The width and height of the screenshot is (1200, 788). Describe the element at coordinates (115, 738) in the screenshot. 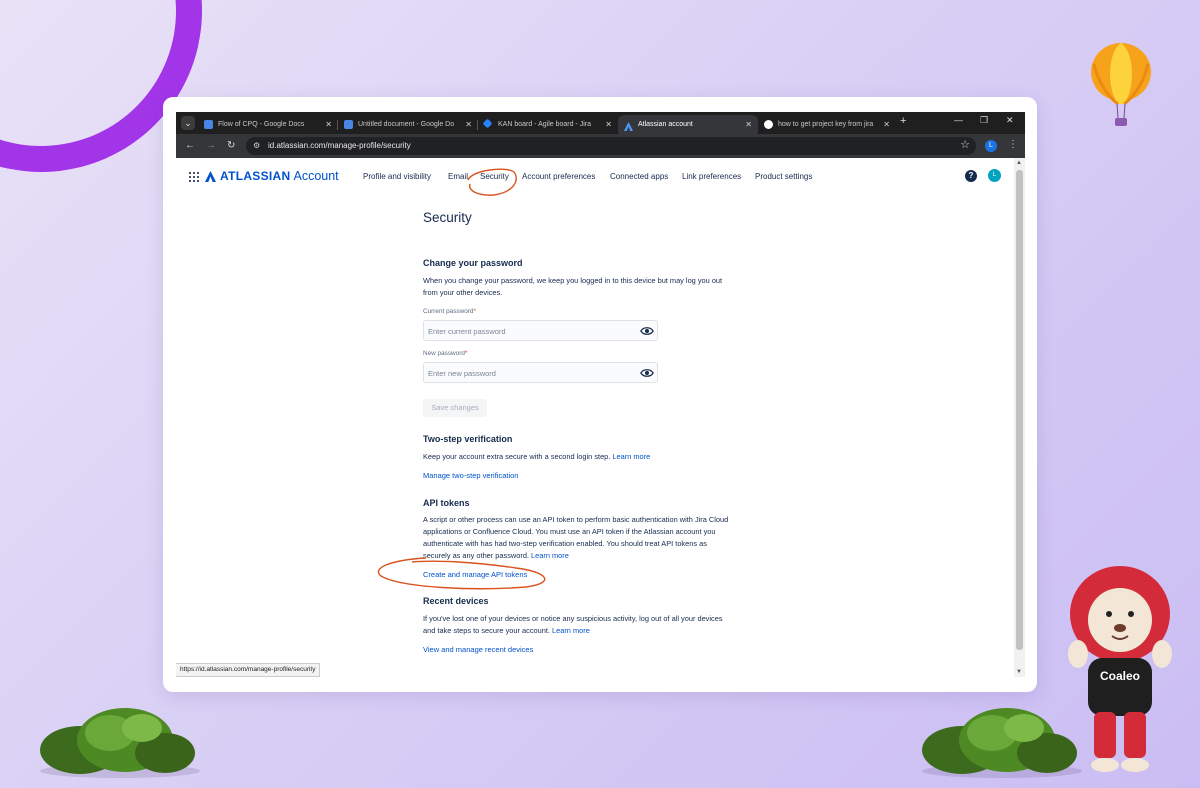

I see `left-bush` at that location.